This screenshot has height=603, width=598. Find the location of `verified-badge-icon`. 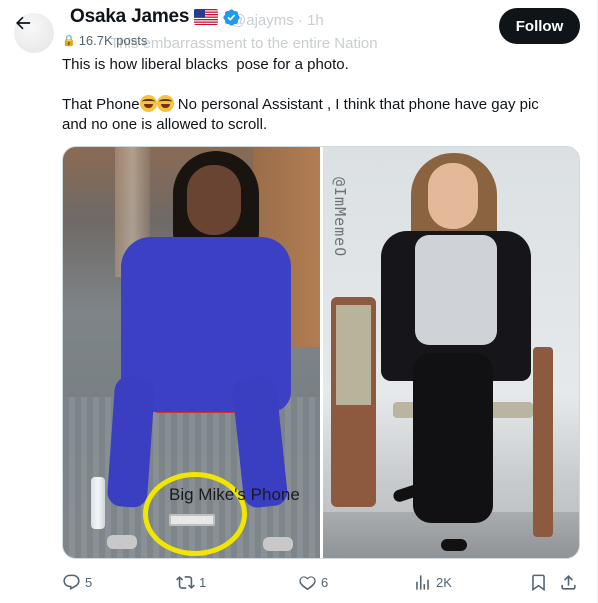

verified-badge-icon is located at coordinates (231, 17).